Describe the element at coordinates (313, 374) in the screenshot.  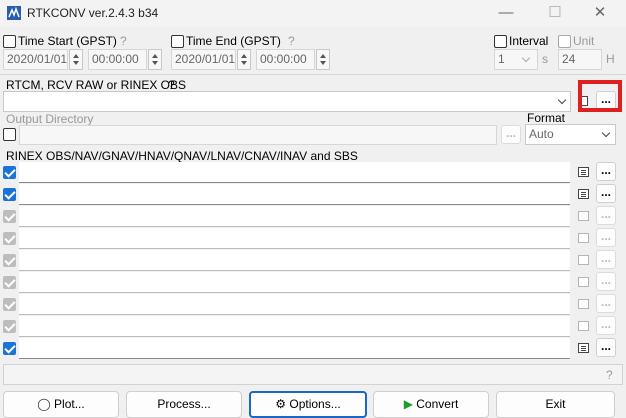
I see `status-bar` at that location.